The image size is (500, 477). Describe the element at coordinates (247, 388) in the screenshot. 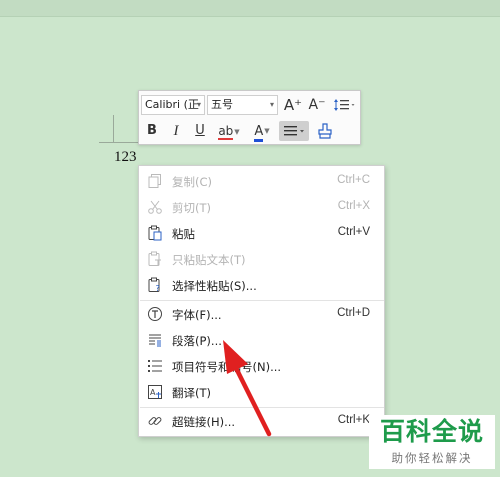

I see `annotation-arrow-icon` at that location.